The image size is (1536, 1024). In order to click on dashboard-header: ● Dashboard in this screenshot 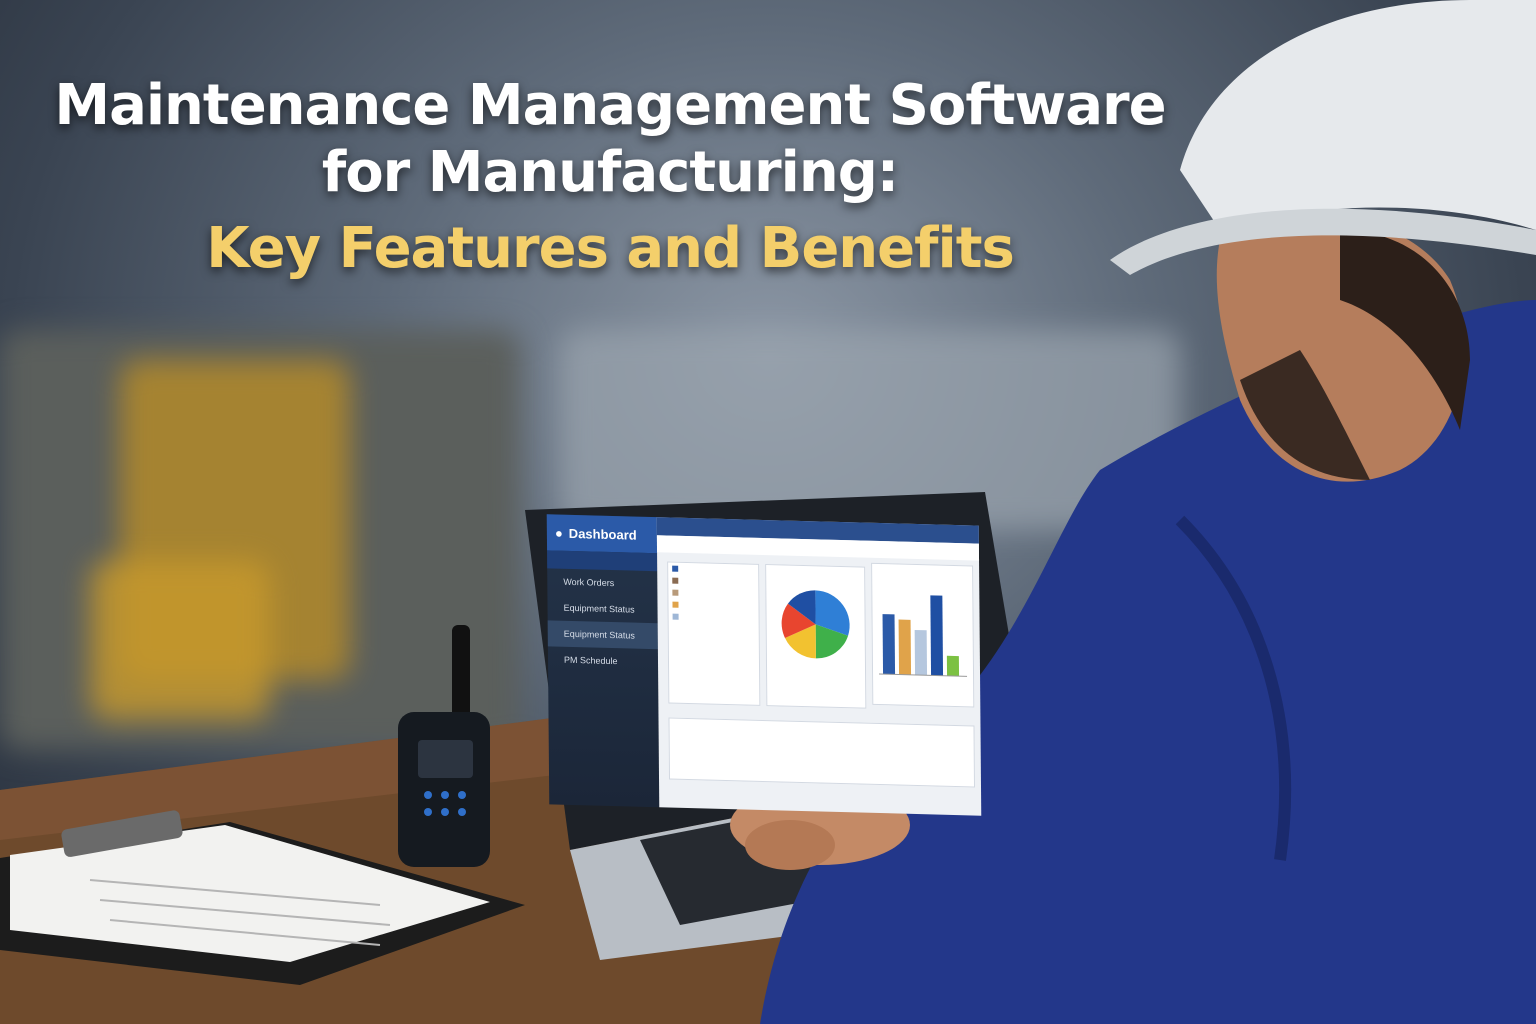, I will do `click(602, 534)`.